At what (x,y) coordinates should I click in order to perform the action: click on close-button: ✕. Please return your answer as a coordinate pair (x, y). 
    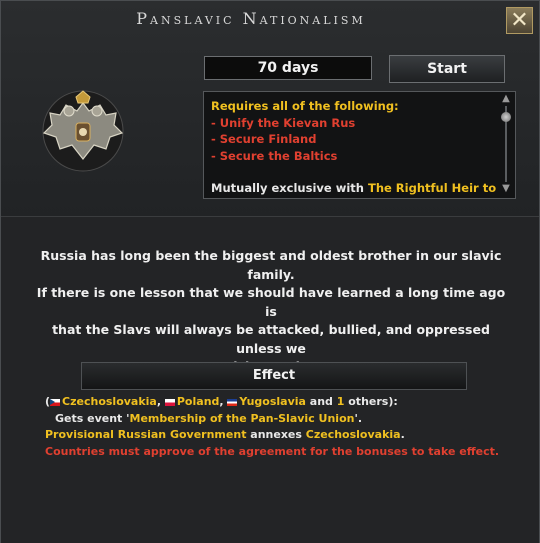
    Looking at the image, I should click on (519, 20).